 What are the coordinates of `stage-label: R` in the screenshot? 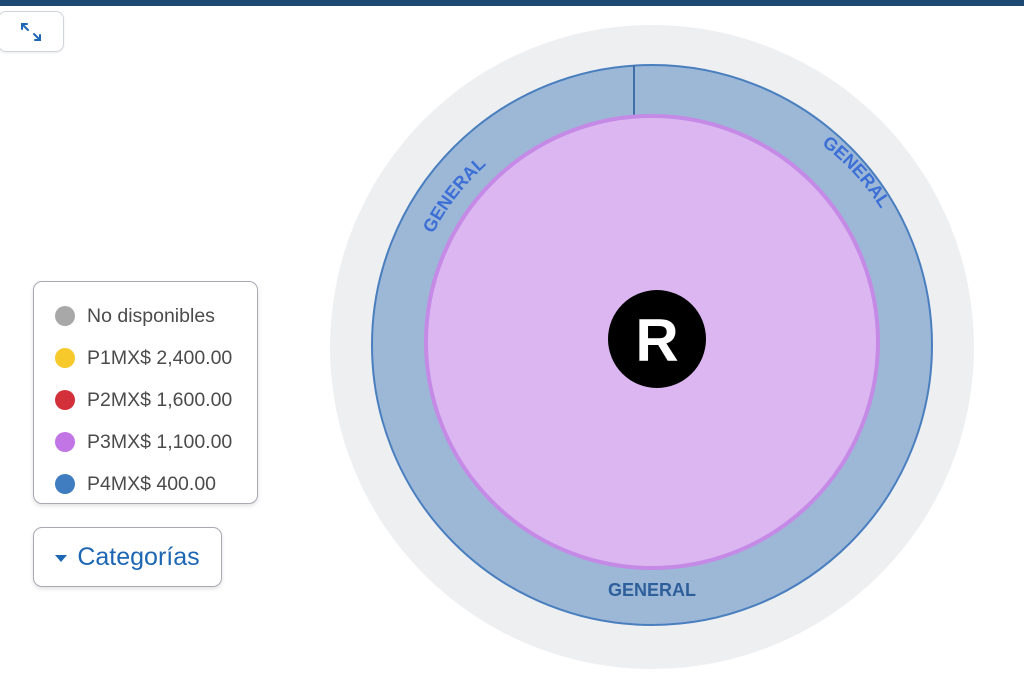 It's located at (656, 340).